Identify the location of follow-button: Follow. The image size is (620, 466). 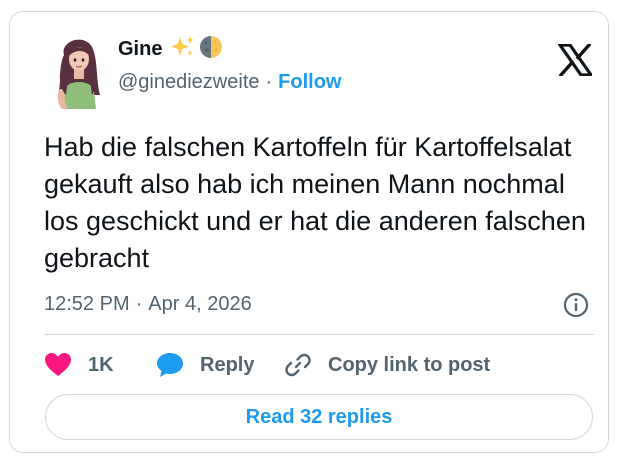
(309, 82).